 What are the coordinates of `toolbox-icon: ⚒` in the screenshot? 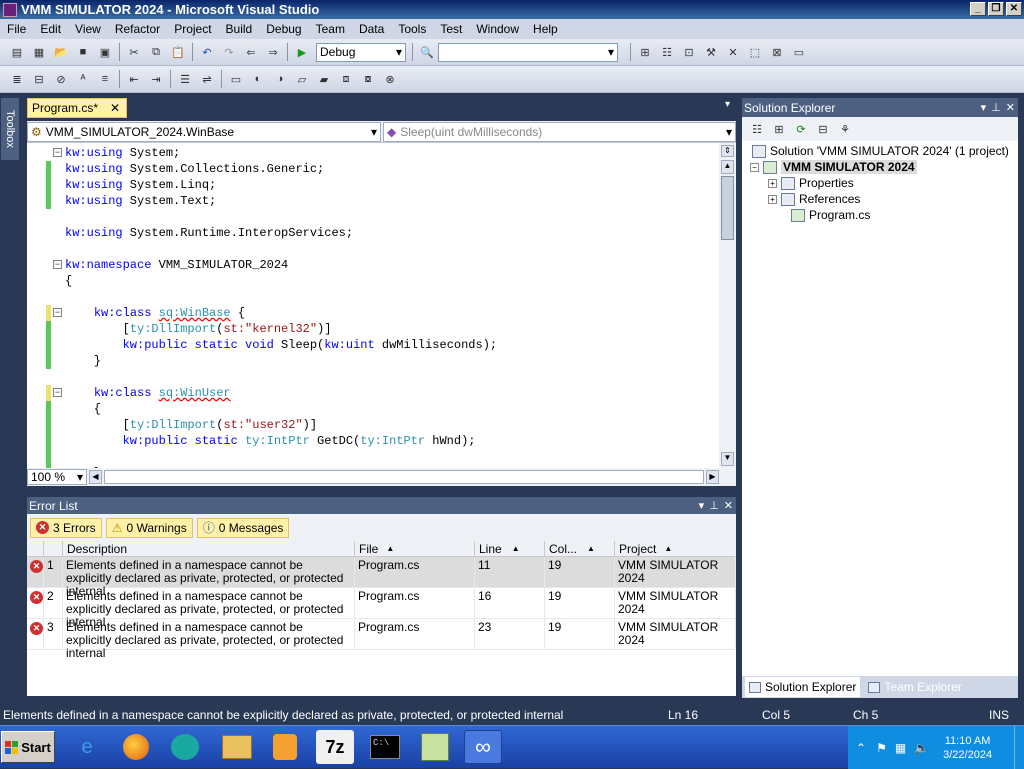 It's located at (711, 52).